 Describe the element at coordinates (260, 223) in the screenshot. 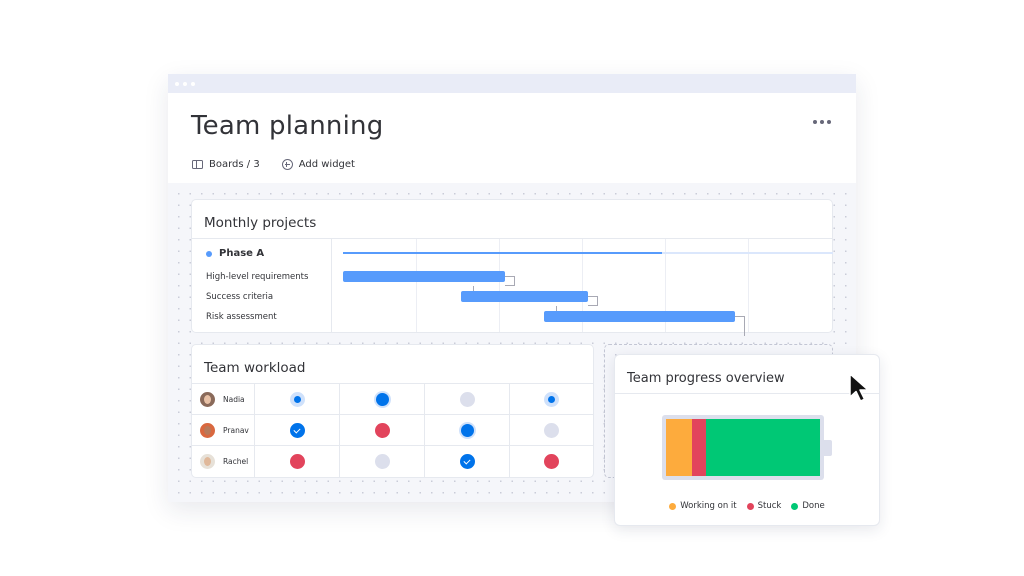

I see `widget-title: Monthly projects` at that location.